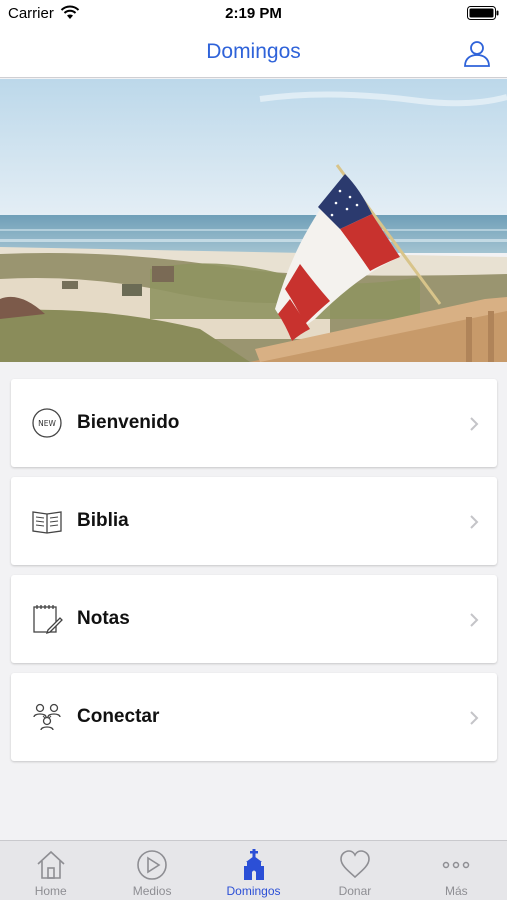  What do you see at coordinates (254, 423) in the screenshot?
I see `card-bienvenido: NEW Bienvenido` at bounding box center [254, 423].